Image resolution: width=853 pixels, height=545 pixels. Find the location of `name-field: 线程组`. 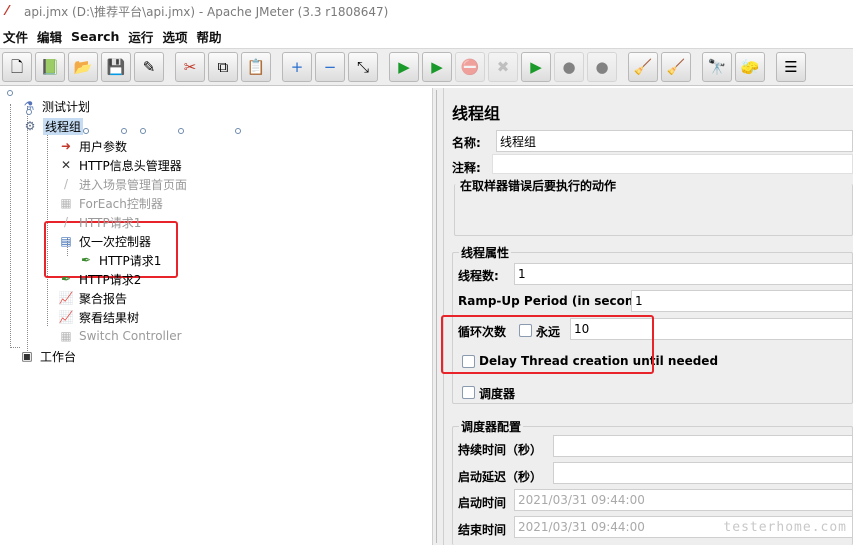

name-field: 线程组 is located at coordinates (674, 141).